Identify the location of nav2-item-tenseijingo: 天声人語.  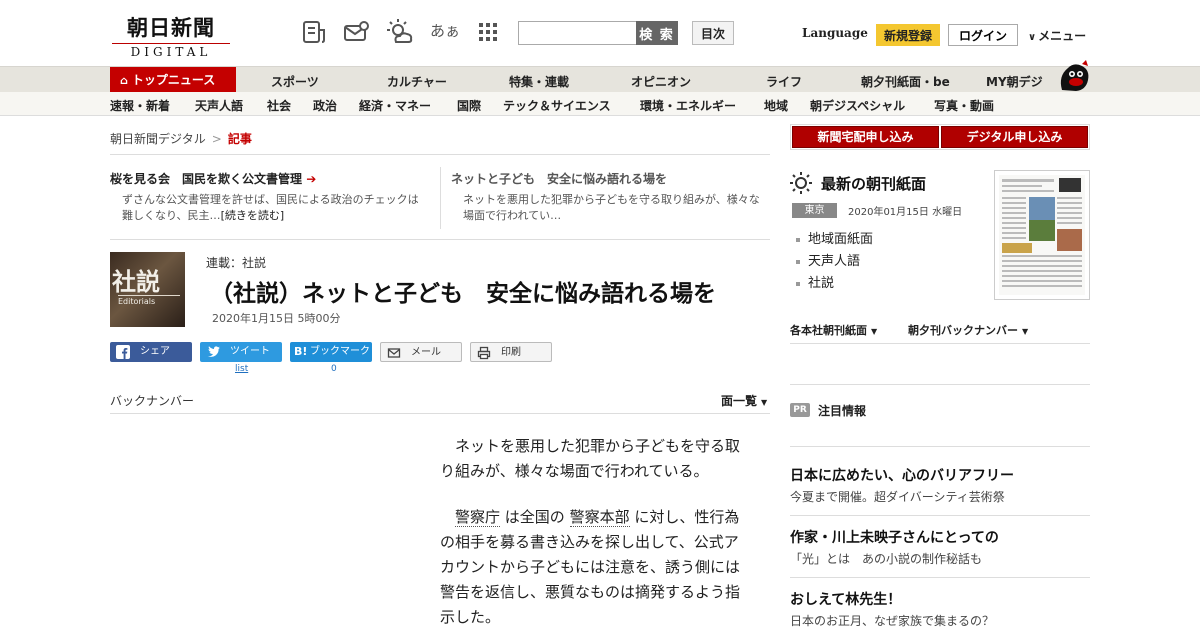
(219, 105).